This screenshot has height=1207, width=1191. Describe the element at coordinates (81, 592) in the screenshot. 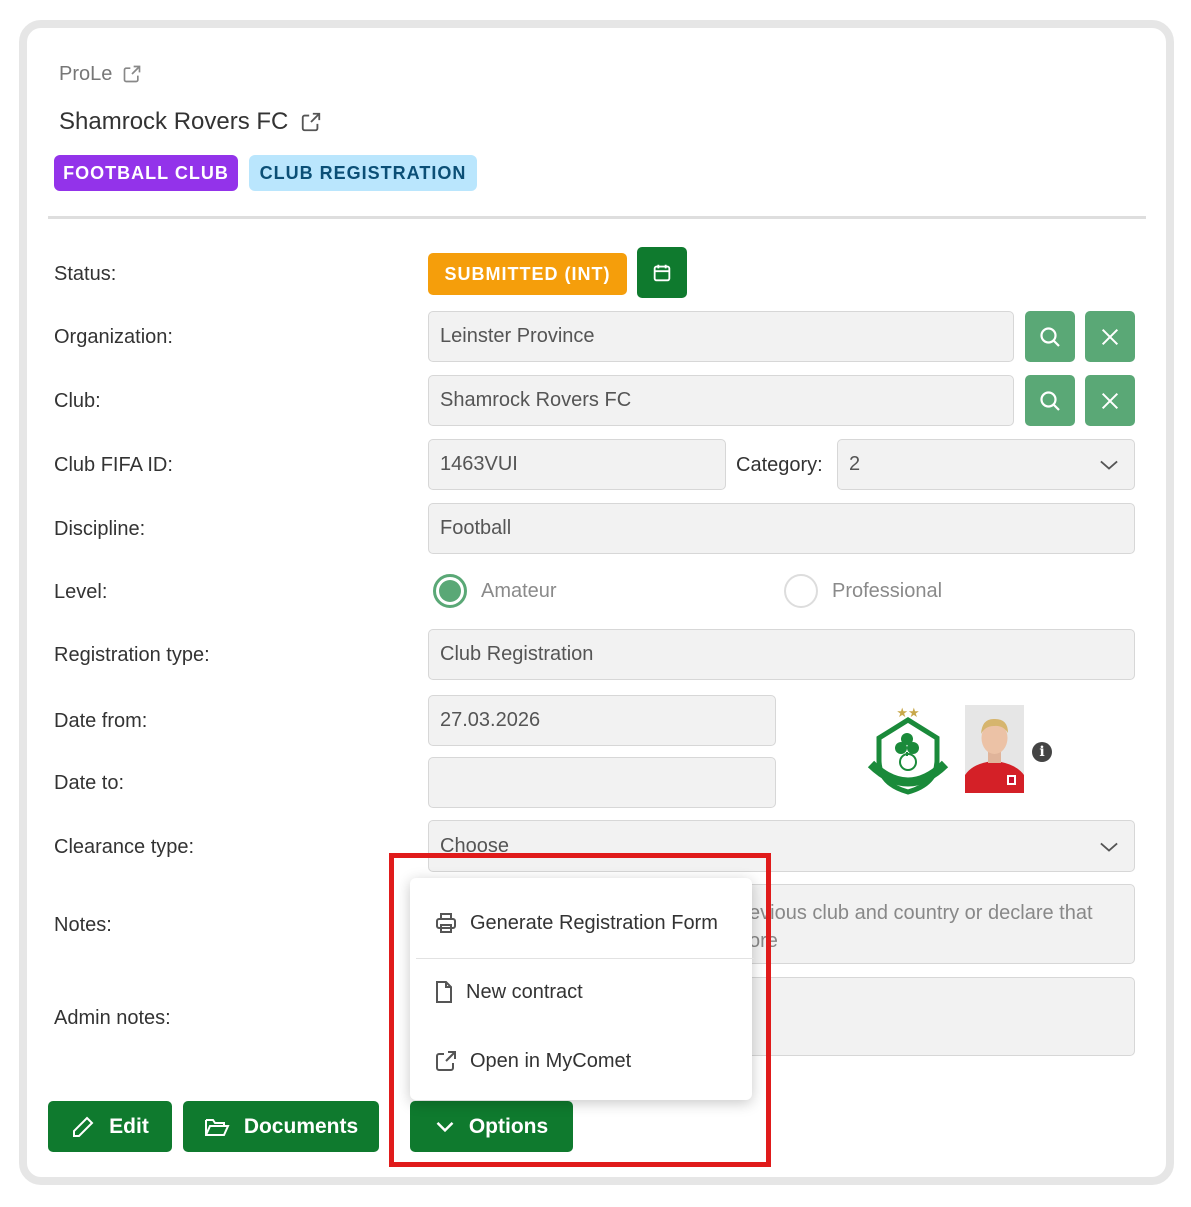

I see `level-label: Level:` at that location.